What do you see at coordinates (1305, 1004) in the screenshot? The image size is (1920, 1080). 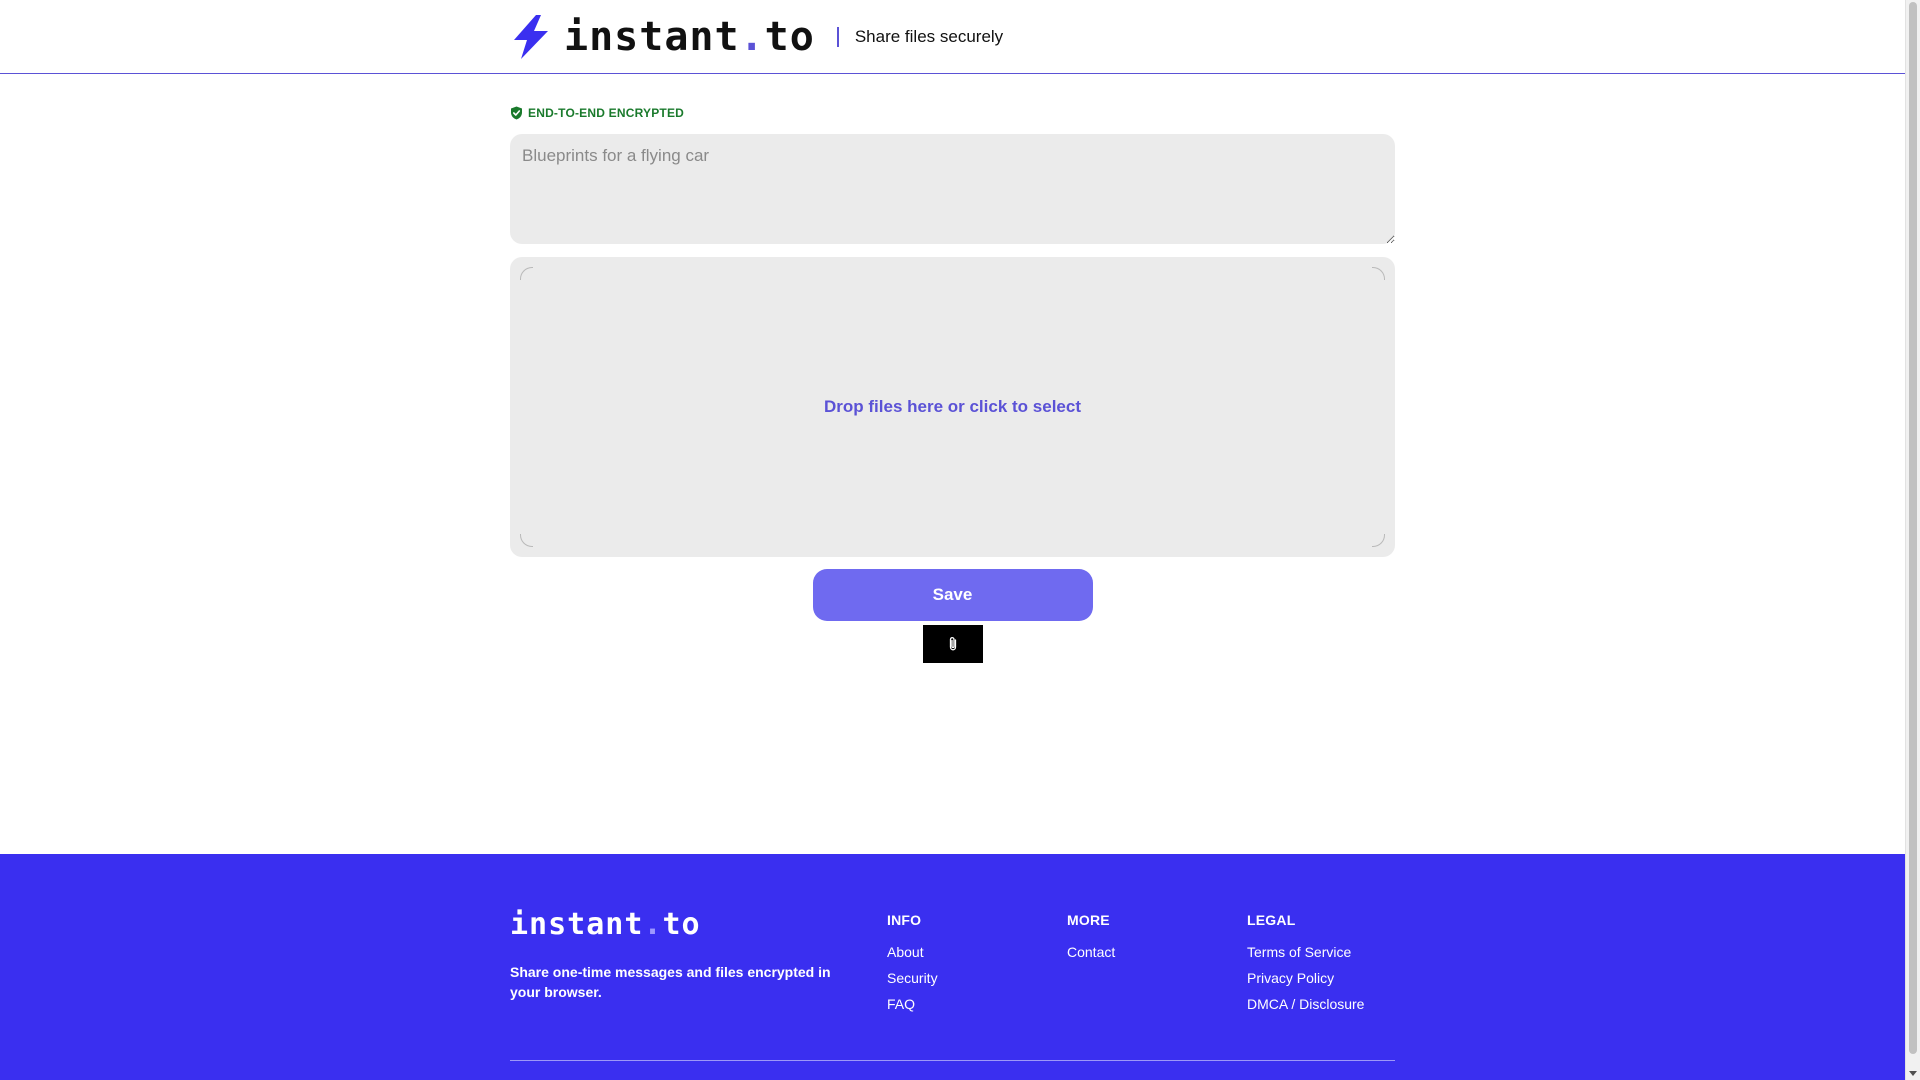 I see `footer-link-dmca: DMCA / Disclosure` at bounding box center [1305, 1004].